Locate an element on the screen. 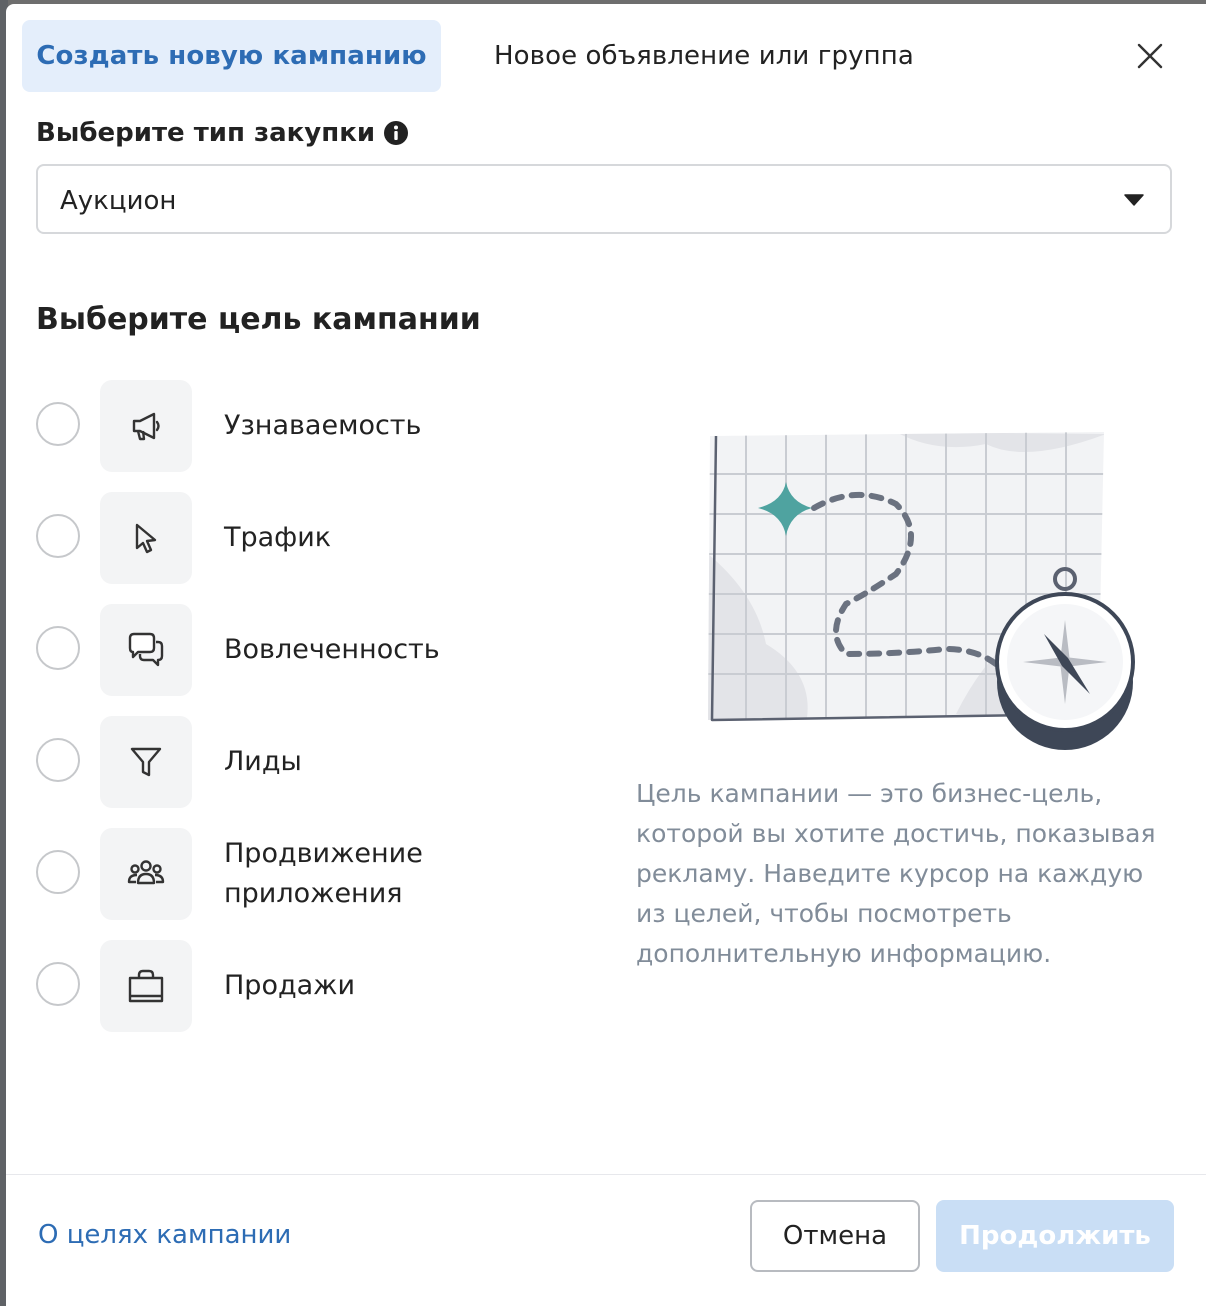 This screenshot has height=1306, width=1206. purchase-type-label-text: Выберите тип закупки is located at coordinates (206, 133).